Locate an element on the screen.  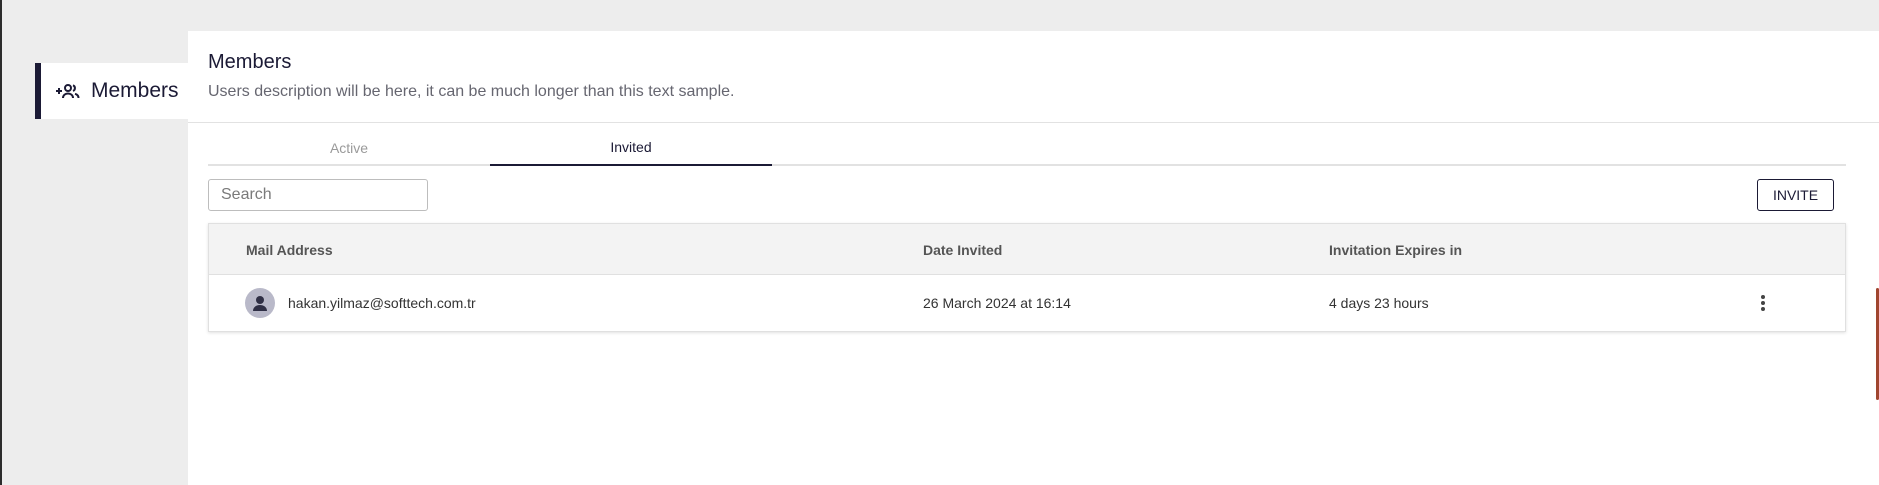
column-header-mail-address: Mail Address is located at coordinates (289, 249).